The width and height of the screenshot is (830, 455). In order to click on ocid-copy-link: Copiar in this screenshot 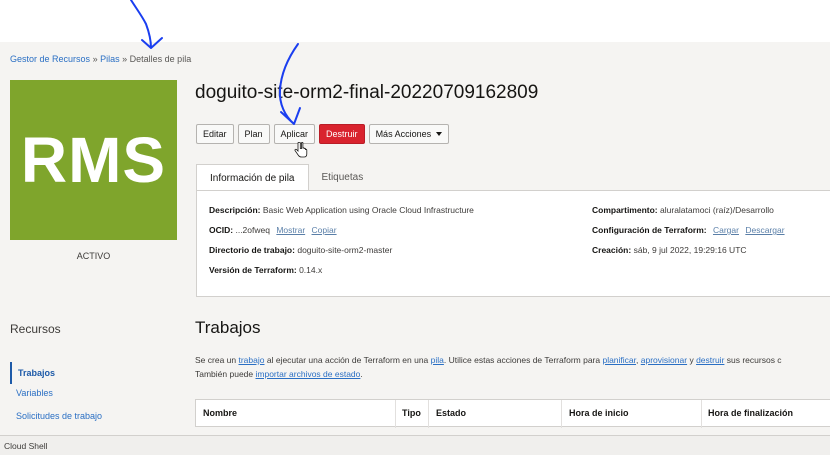, I will do `click(324, 230)`.